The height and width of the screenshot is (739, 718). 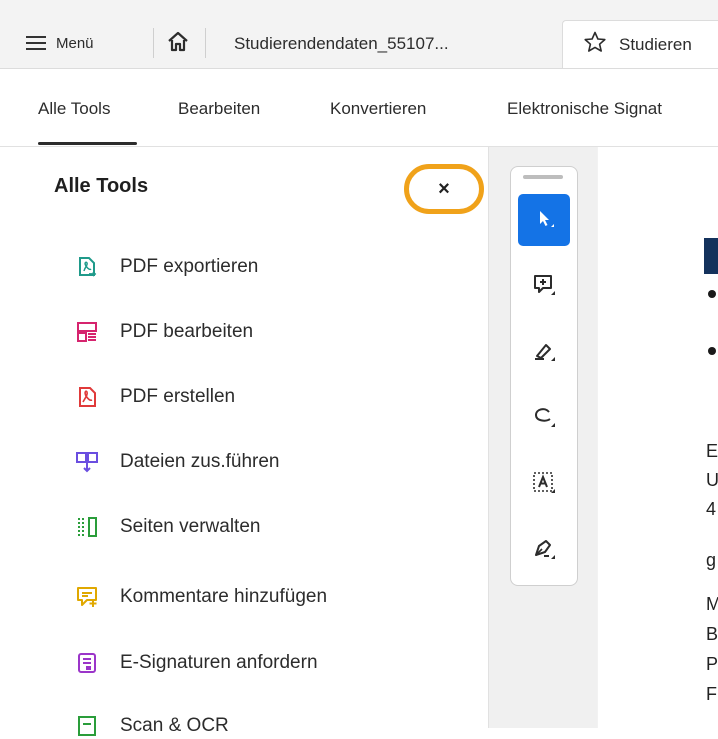 What do you see at coordinates (36, 43) in the screenshot?
I see `hamburger-icon` at bounding box center [36, 43].